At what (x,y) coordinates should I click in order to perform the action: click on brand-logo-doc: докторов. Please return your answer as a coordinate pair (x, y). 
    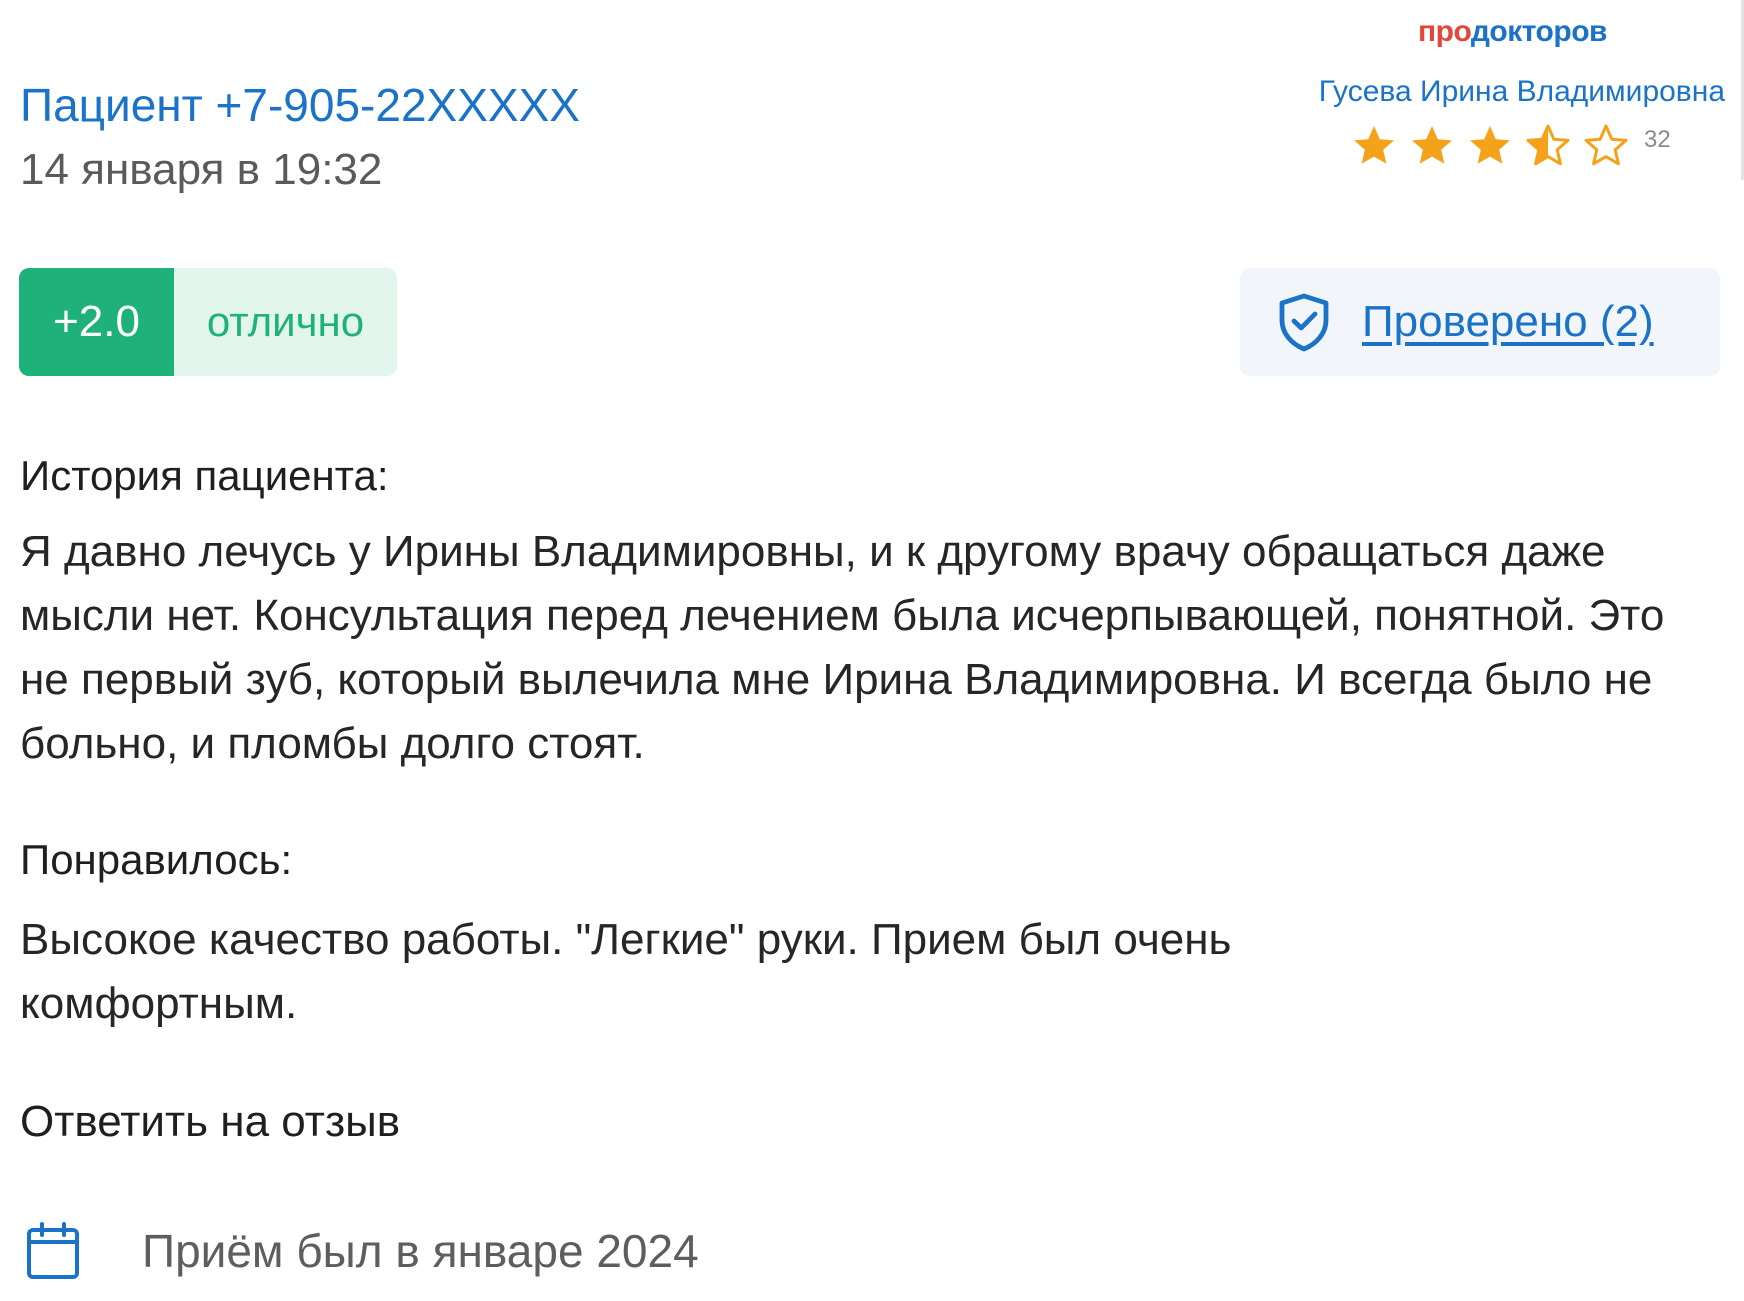
    Looking at the image, I should click on (1539, 31).